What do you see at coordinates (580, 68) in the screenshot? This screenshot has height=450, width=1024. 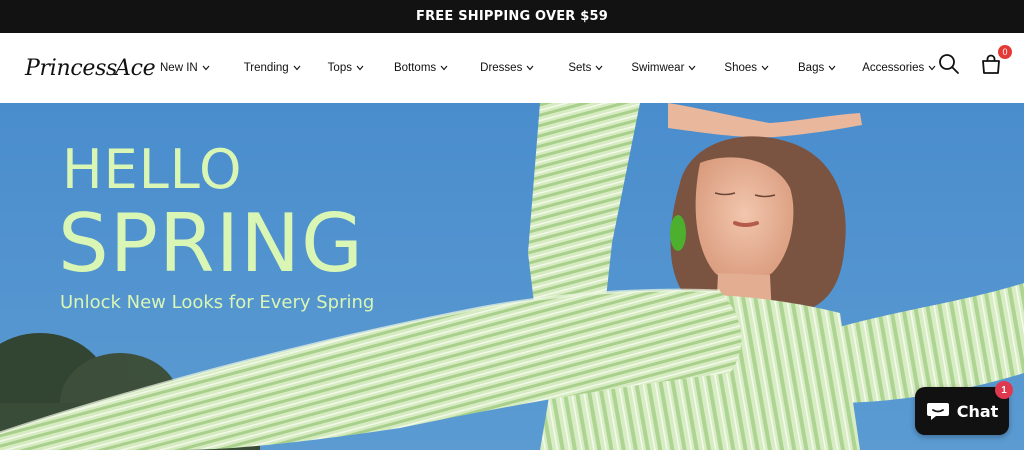 I see `nav-item-label: Sets` at bounding box center [580, 68].